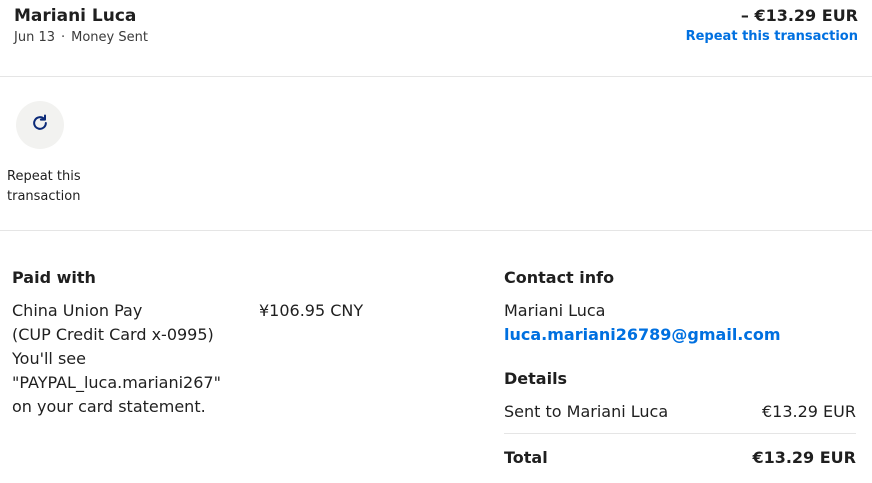  Describe the element at coordinates (559, 277) in the screenshot. I see `contact-info-title: Contact info` at that location.